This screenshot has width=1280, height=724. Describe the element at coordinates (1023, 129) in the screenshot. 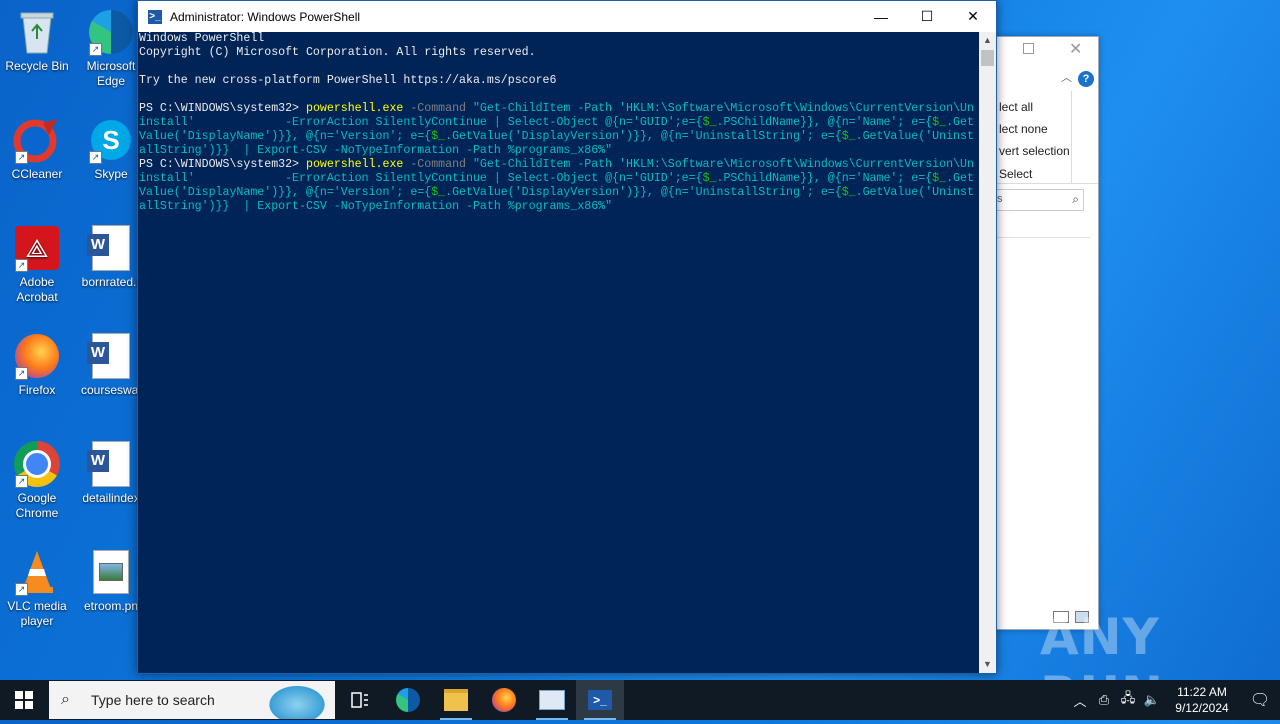

I see `select-none-item: lect none` at that location.